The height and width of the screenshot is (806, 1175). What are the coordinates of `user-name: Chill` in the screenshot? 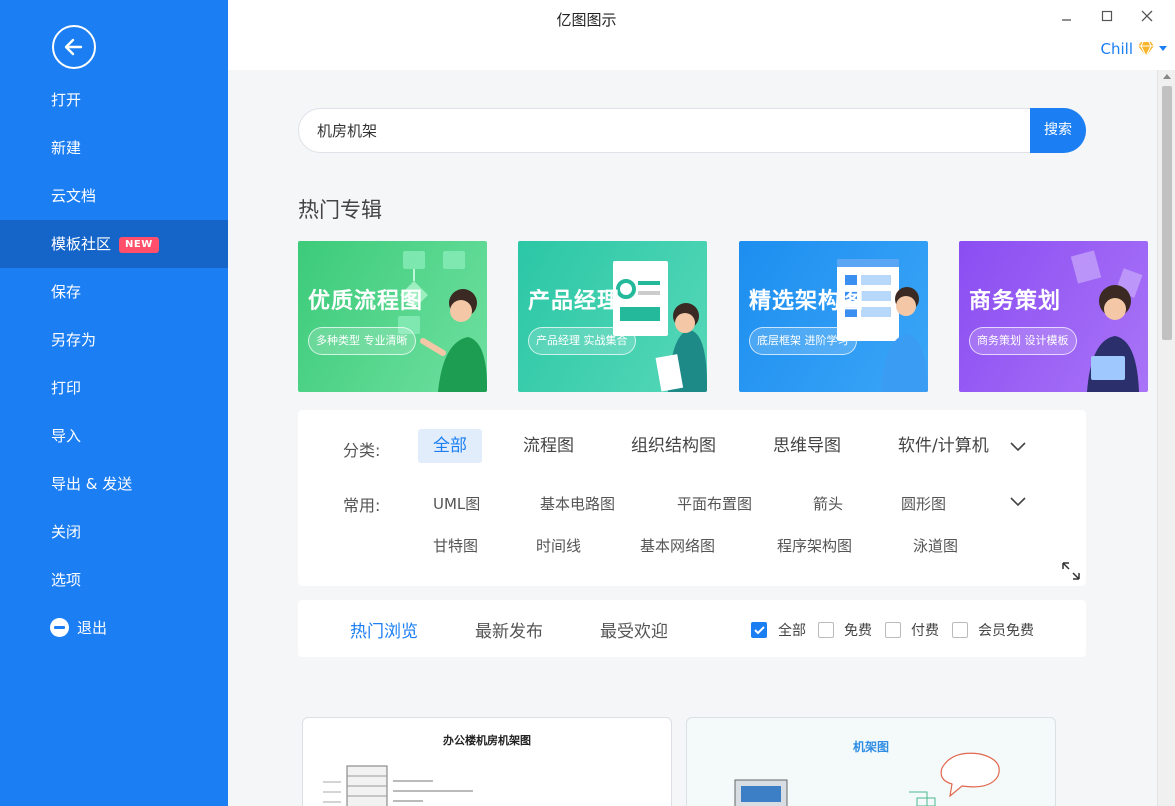 It's located at (1116, 49).